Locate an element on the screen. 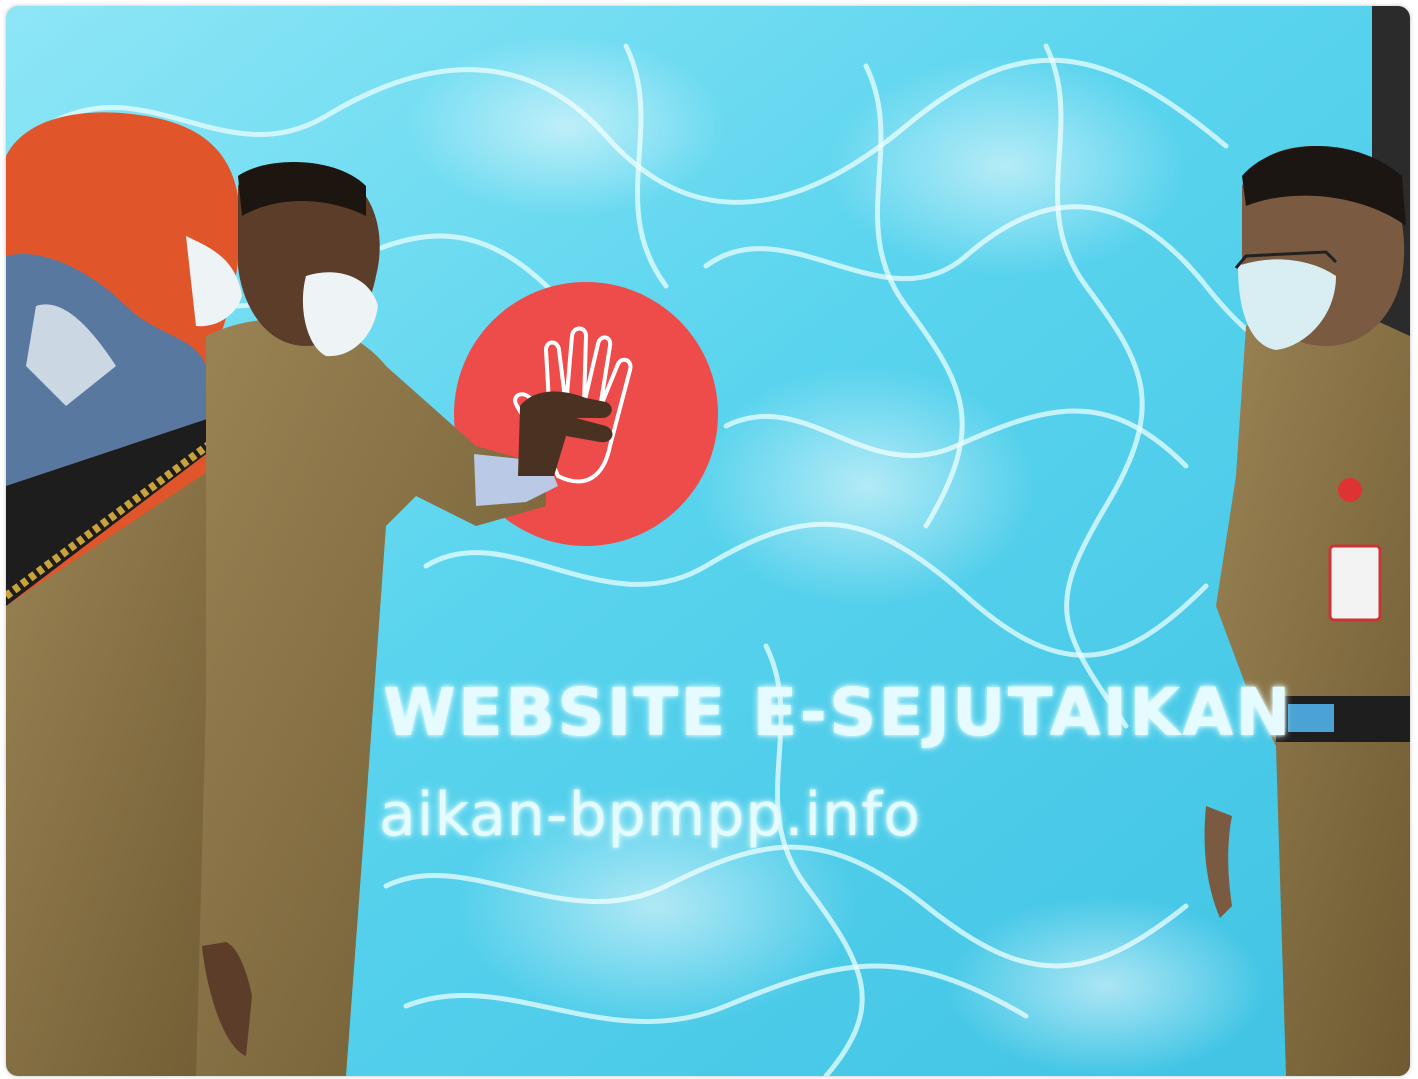 This screenshot has height=1079, width=1418. screen-title-text: WEBSITE E-SEJUTAIKAN is located at coordinates (838, 712).